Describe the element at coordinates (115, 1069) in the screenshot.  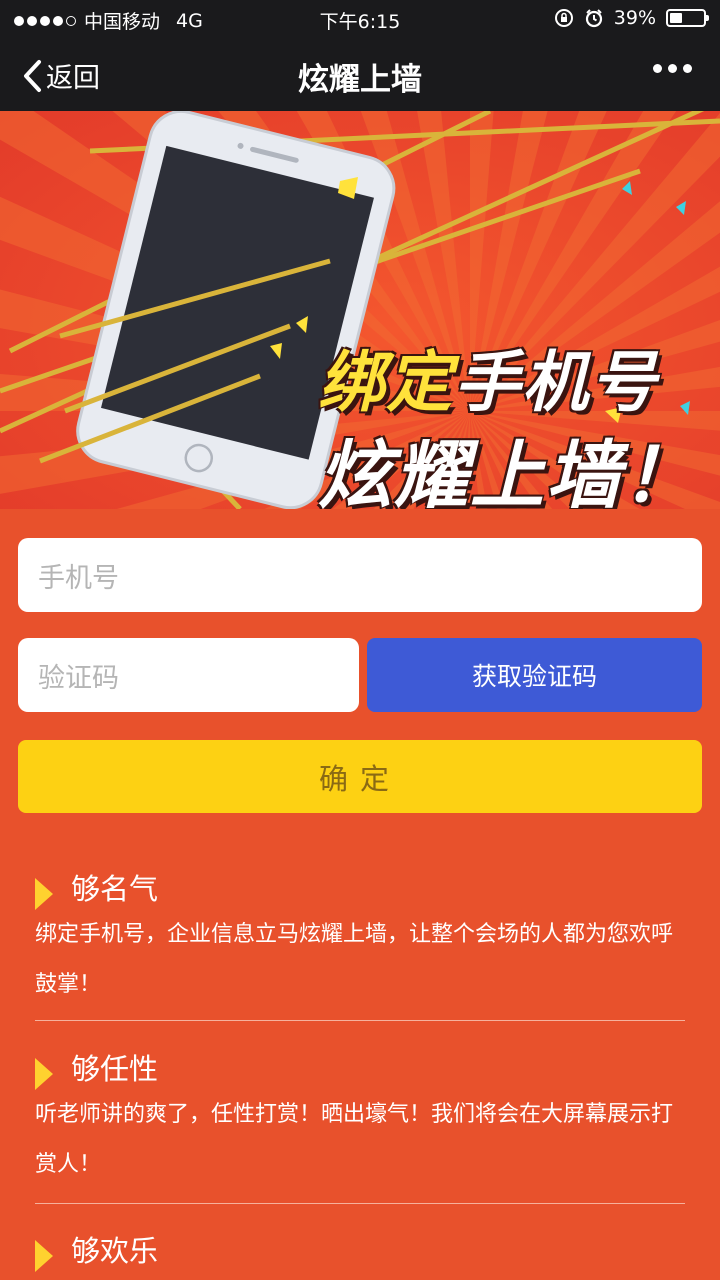
I see `feature-title: 够任性` at that location.